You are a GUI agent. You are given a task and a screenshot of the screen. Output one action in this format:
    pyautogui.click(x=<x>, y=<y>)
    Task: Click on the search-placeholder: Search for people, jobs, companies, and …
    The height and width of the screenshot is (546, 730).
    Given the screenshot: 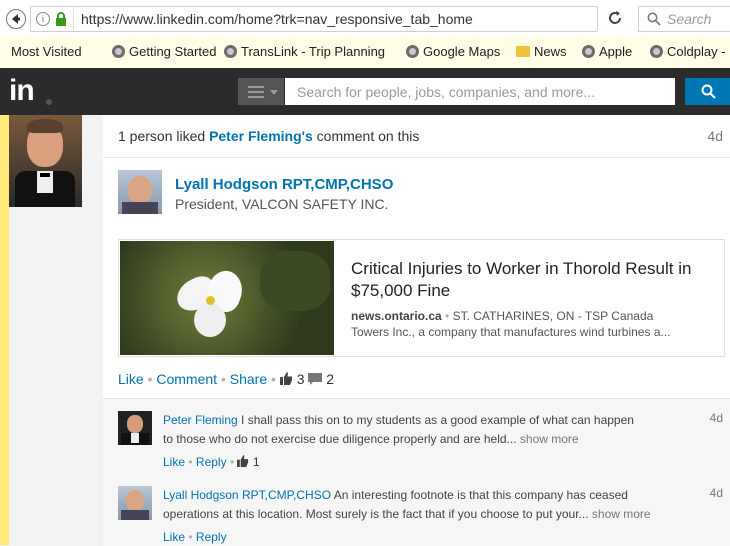 What is the action you would take?
    pyautogui.click(x=446, y=92)
    